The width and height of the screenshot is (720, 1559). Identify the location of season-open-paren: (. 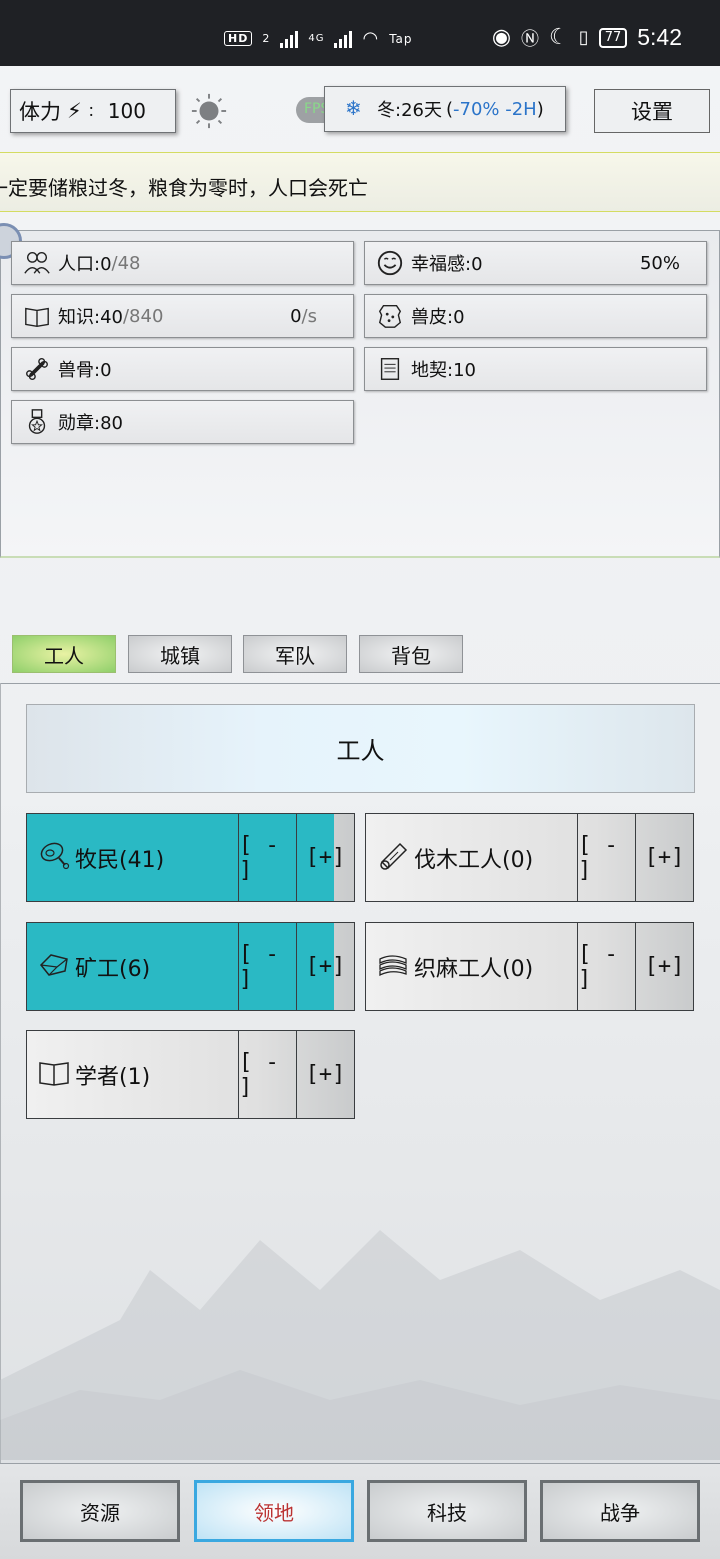
(449, 109).